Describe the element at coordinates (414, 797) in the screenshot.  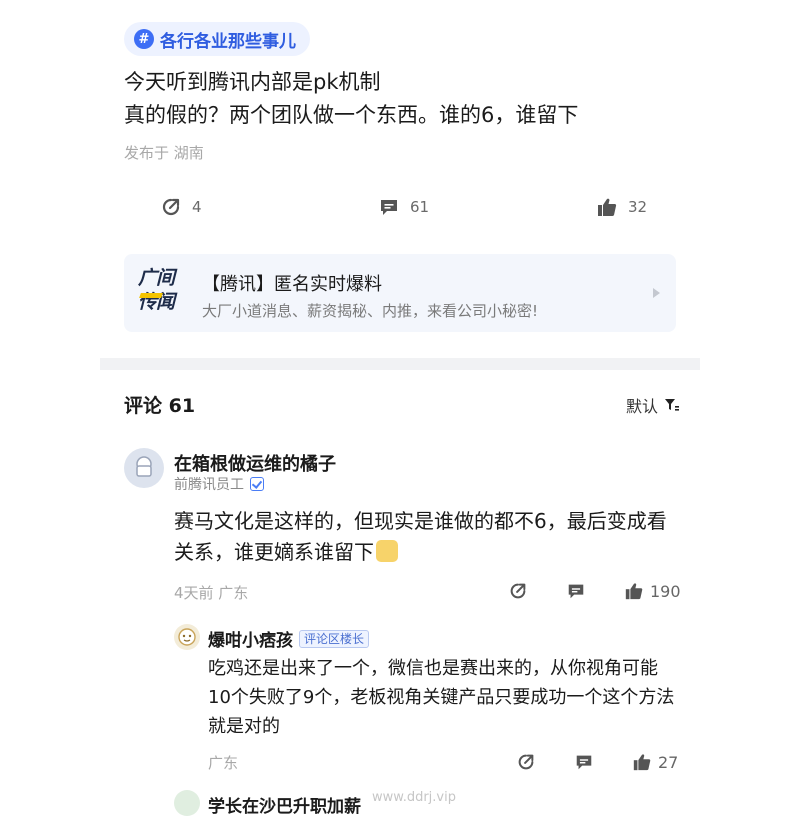
I see `watermark: www.ddrj.vip` at that location.